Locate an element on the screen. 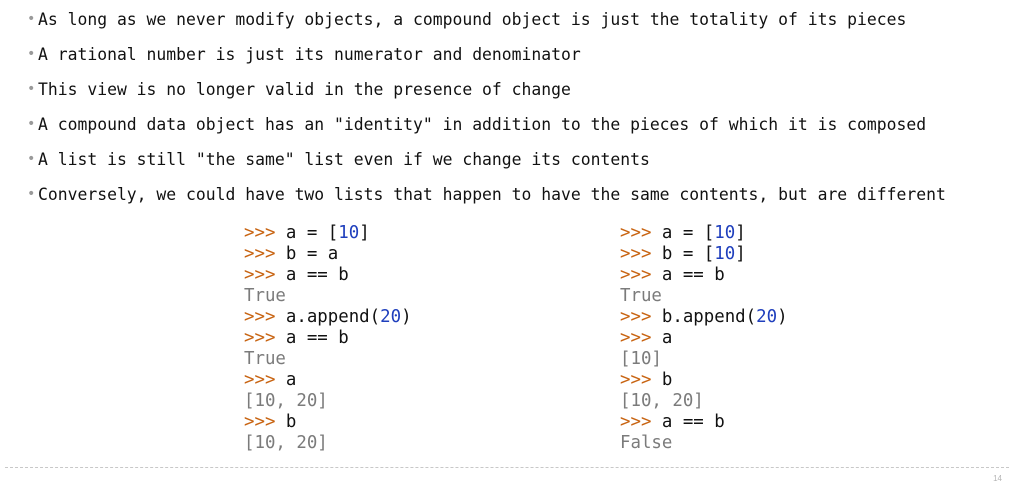 The height and width of the screenshot is (488, 1014). repl-output: [10] is located at coordinates (641, 359).